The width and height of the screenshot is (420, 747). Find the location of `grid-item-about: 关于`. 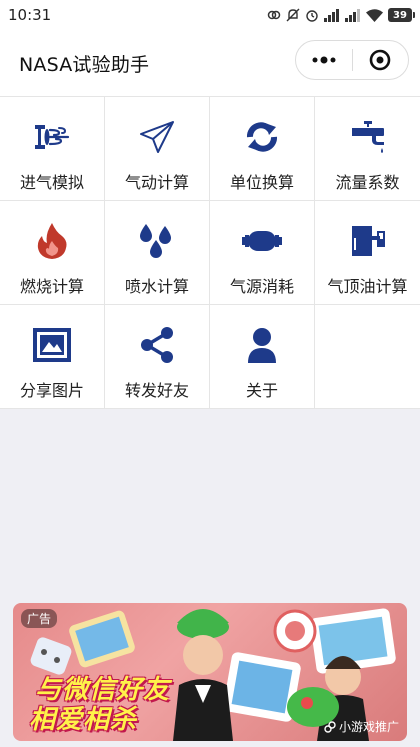

grid-item-about: 关于 is located at coordinates (262, 357).